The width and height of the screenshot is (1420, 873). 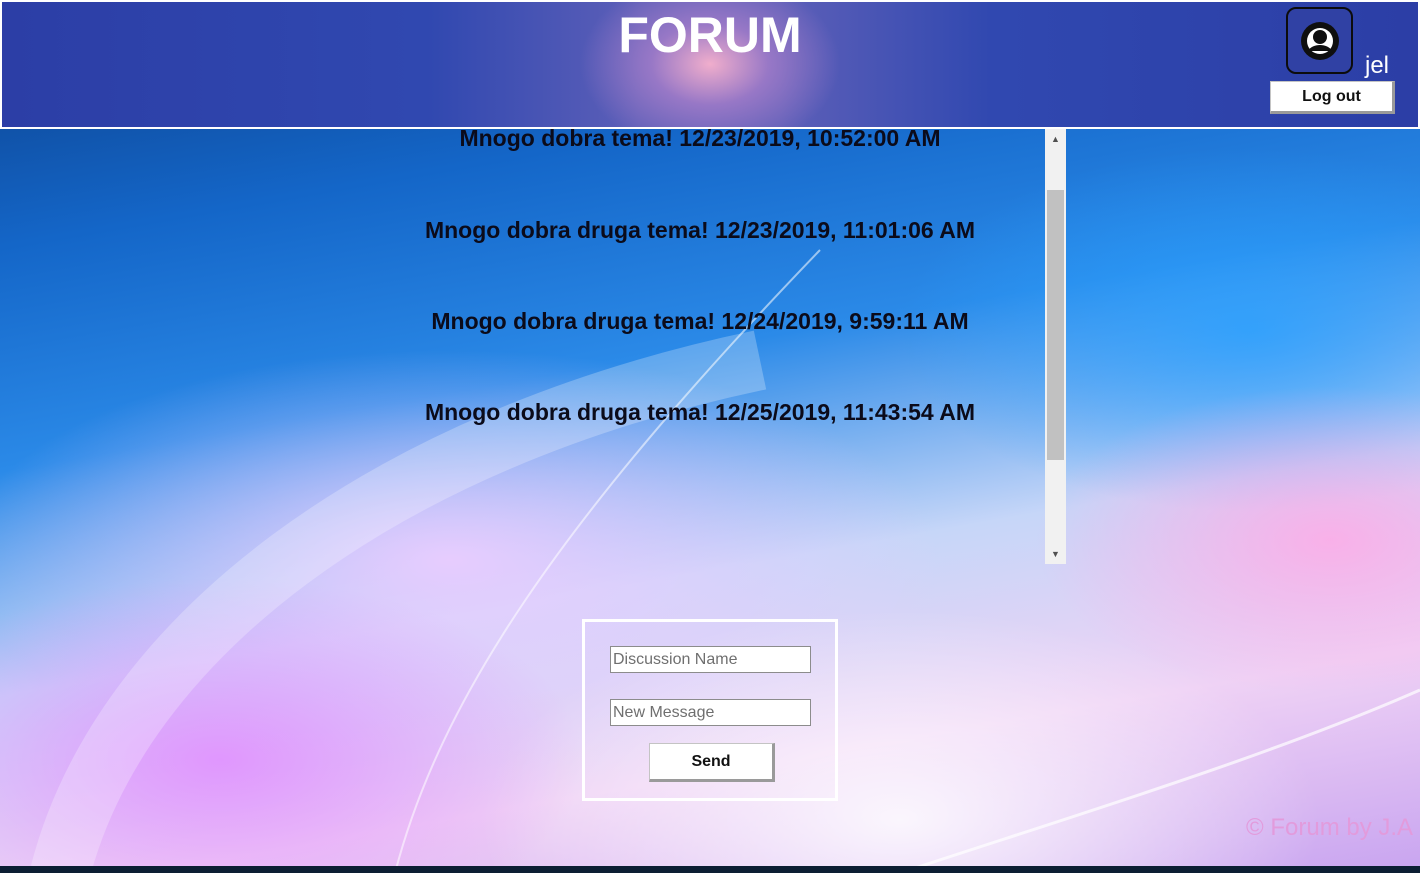 I want to click on avatar, so click(x=1319, y=40).